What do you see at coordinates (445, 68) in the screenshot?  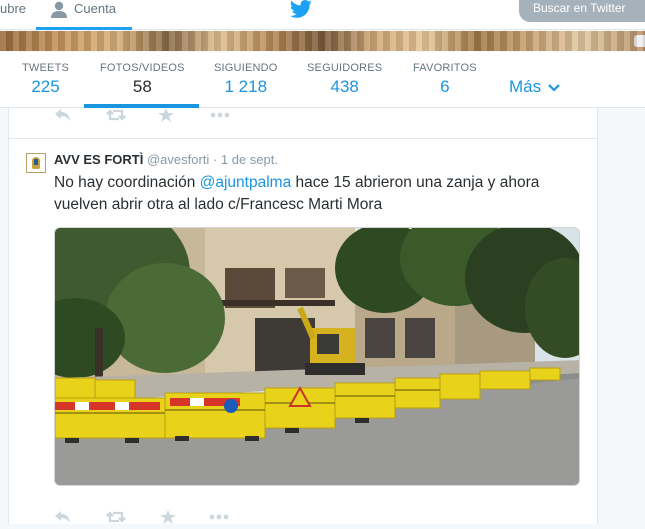 I see `stat-label: FAVORITOS` at bounding box center [445, 68].